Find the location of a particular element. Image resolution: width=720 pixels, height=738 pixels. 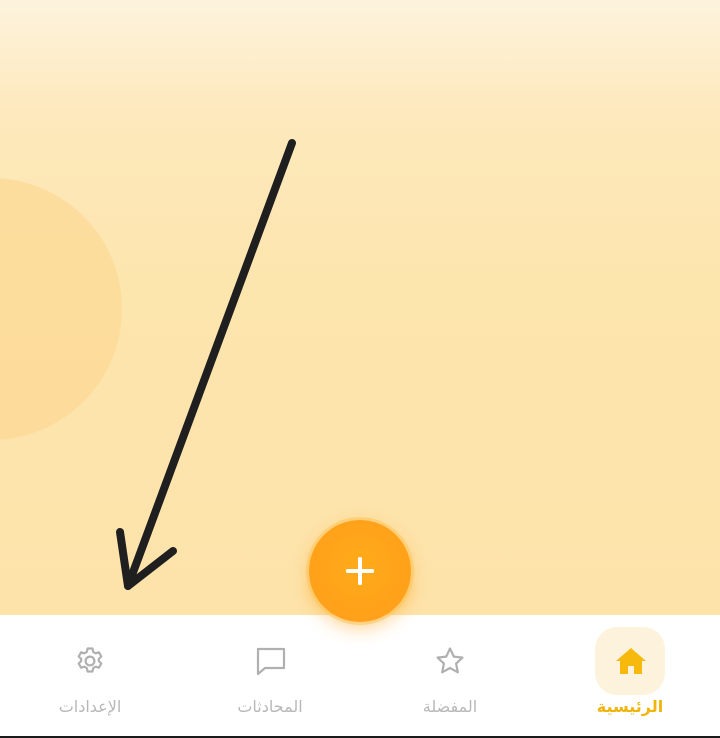

decorative-circle is located at coordinates (61, 309).